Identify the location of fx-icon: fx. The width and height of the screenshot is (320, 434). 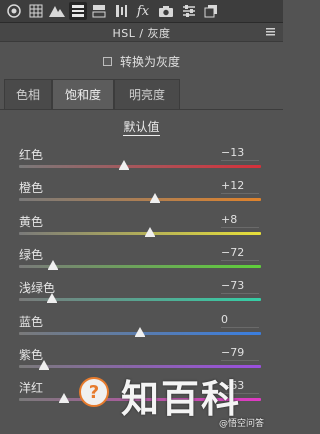
(143, 11).